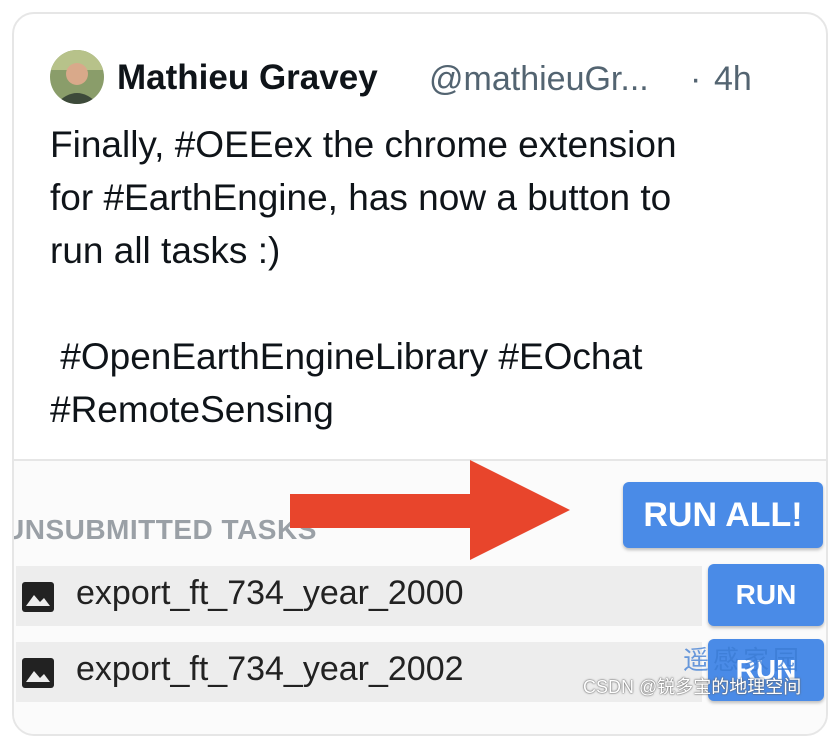 Image resolution: width=830 pixels, height=736 pixels. I want to click on task-name: export_ft_734_year_2002, so click(270, 669).